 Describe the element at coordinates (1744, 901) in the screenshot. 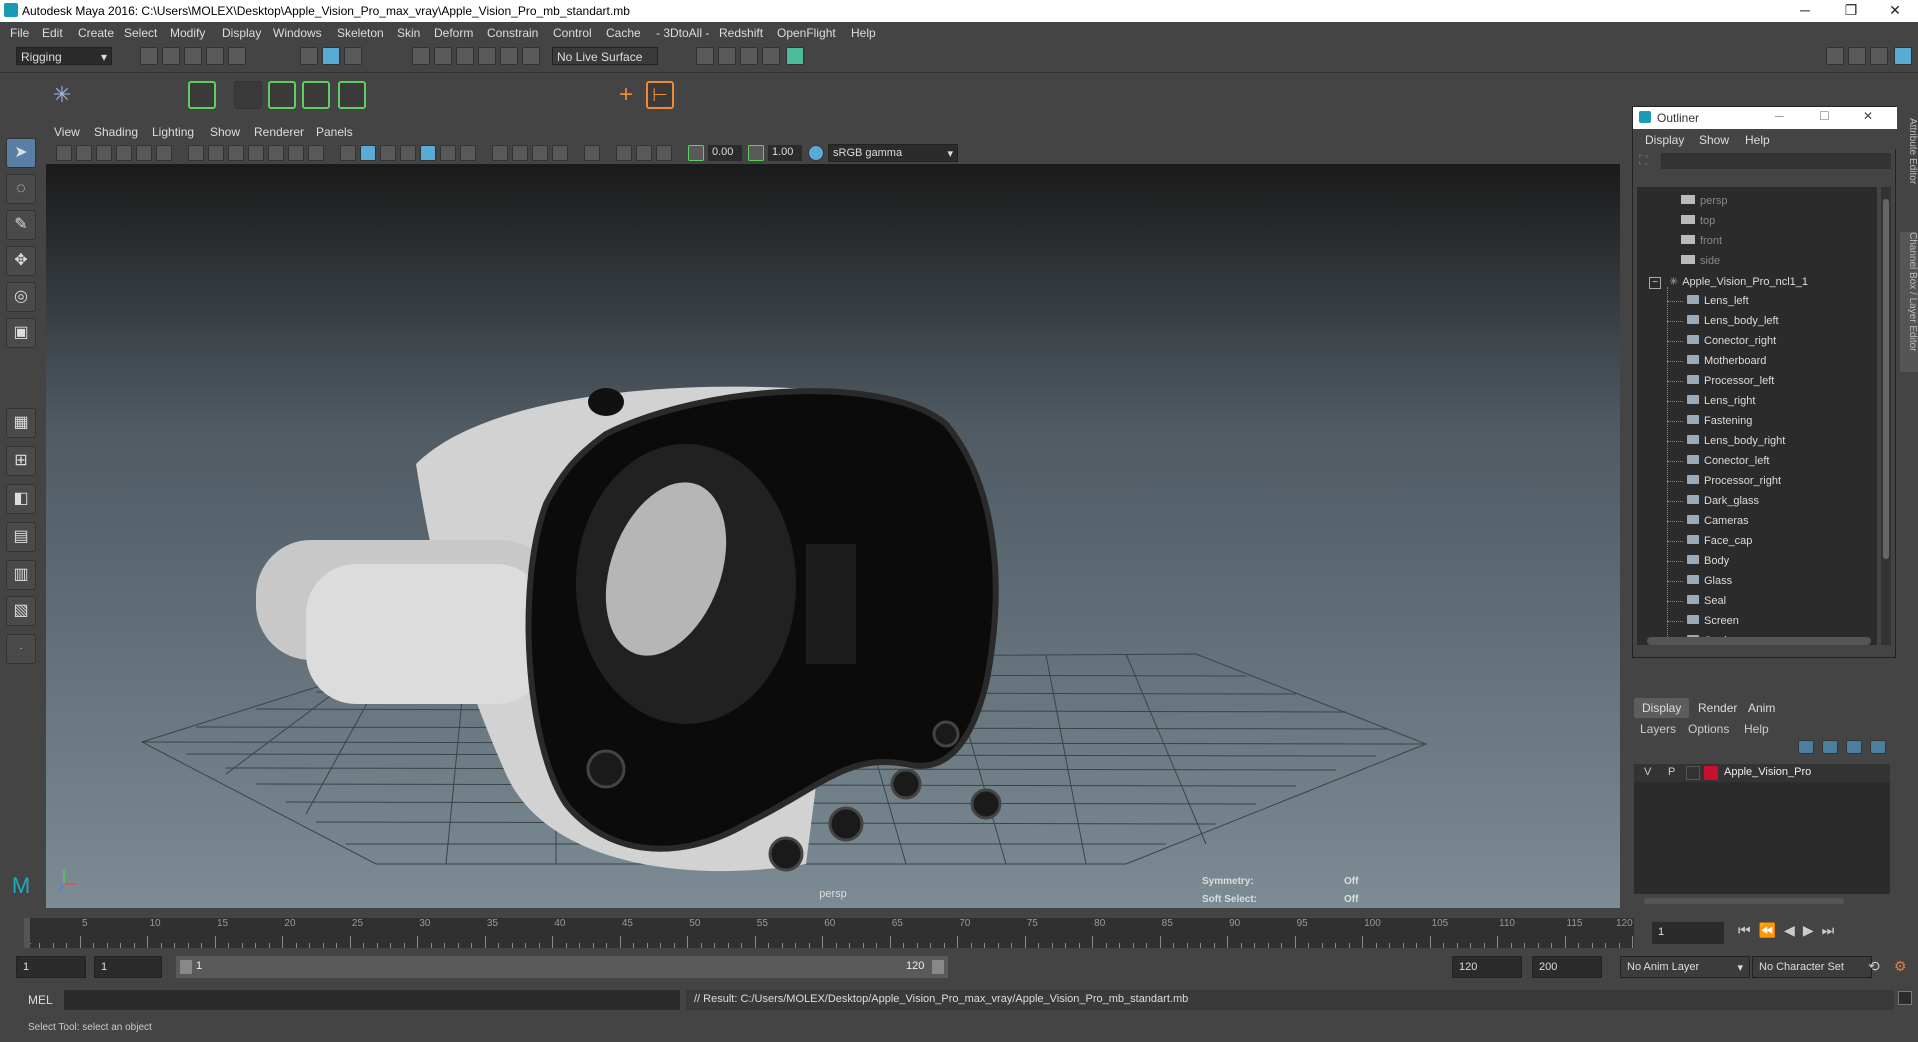

I see `layer-hscroll-thumb` at that location.